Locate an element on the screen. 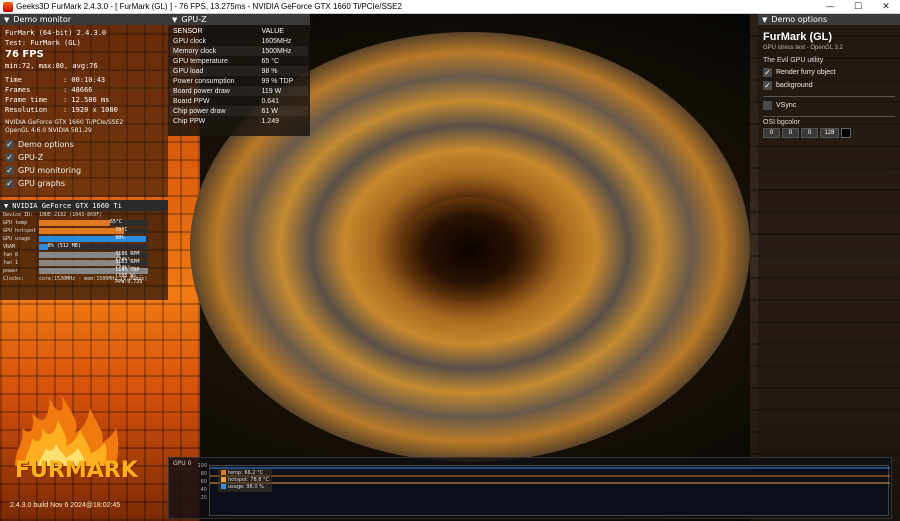 The height and width of the screenshot is (521, 900). fps-readout: 76 FPS is located at coordinates (24, 54).